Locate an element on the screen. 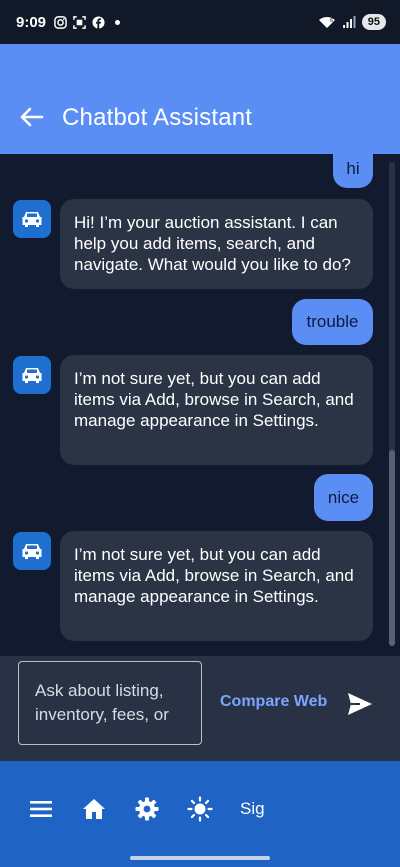  home-icon is located at coordinates (94, 809).